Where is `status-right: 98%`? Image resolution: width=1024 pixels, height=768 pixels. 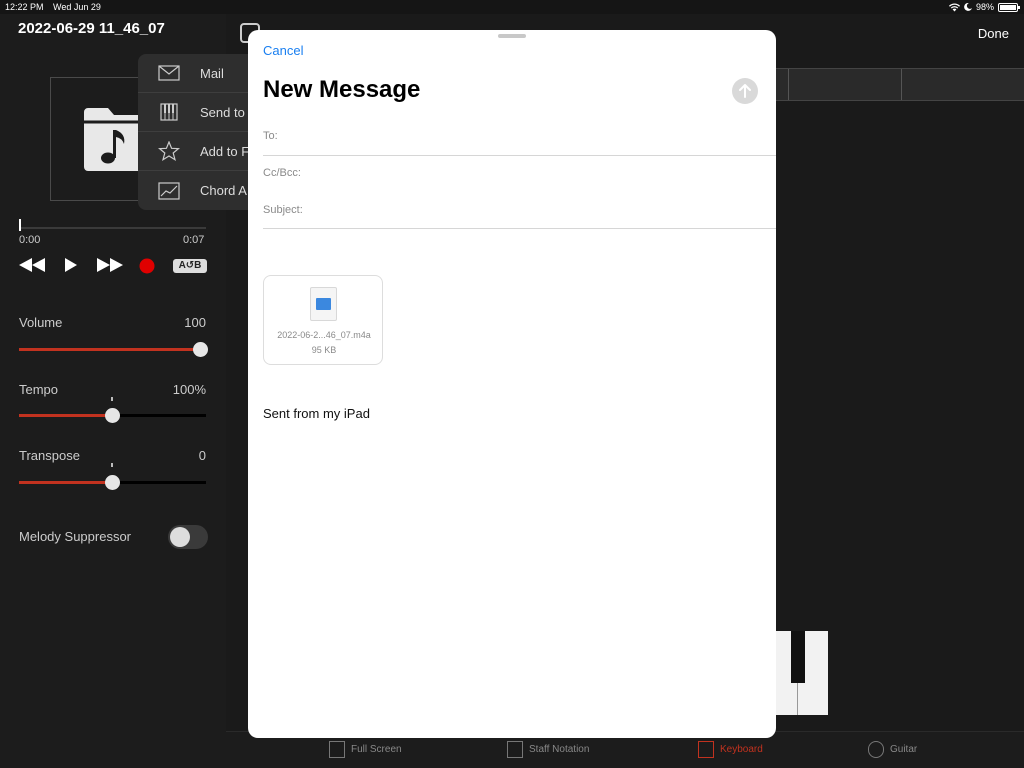
status-right: 98% is located at coordinates (984, 7).